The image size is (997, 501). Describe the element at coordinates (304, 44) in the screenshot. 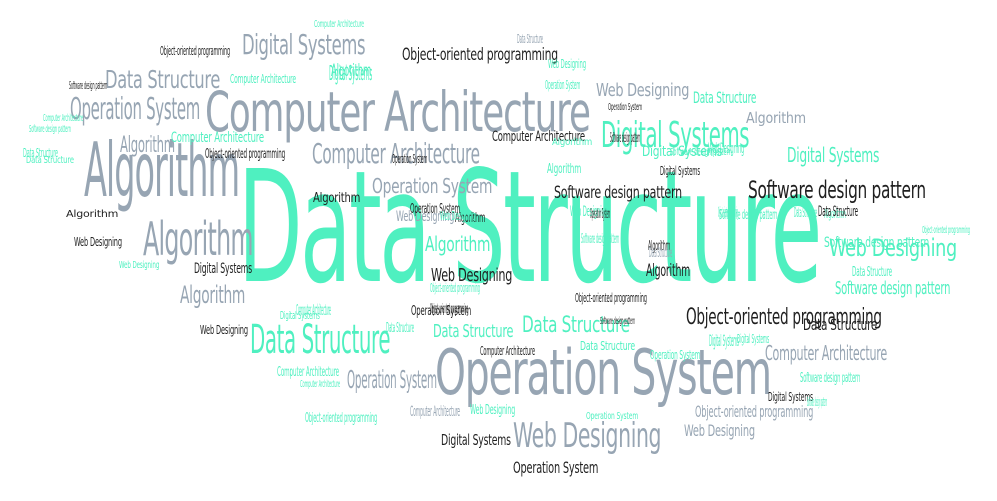

I see `word-digital-systems-large: Digital Systems` at that location.